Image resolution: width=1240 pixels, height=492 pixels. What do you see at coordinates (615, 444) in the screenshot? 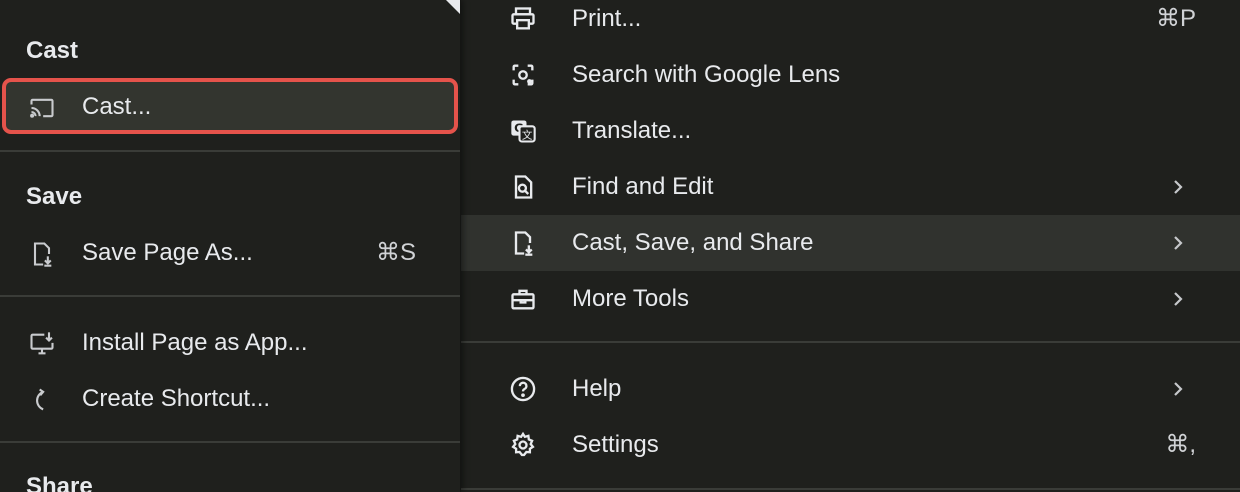
I see `menu-item-label: Settings` at bounding box center [615, 444].